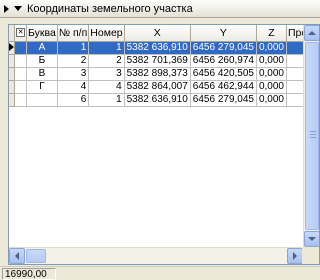 Image resolution: width=320 pixels, height=280 pixels. Describe the element at coordinates (73, 61) in the screenshot. I see `cell-num: 2` at that location.